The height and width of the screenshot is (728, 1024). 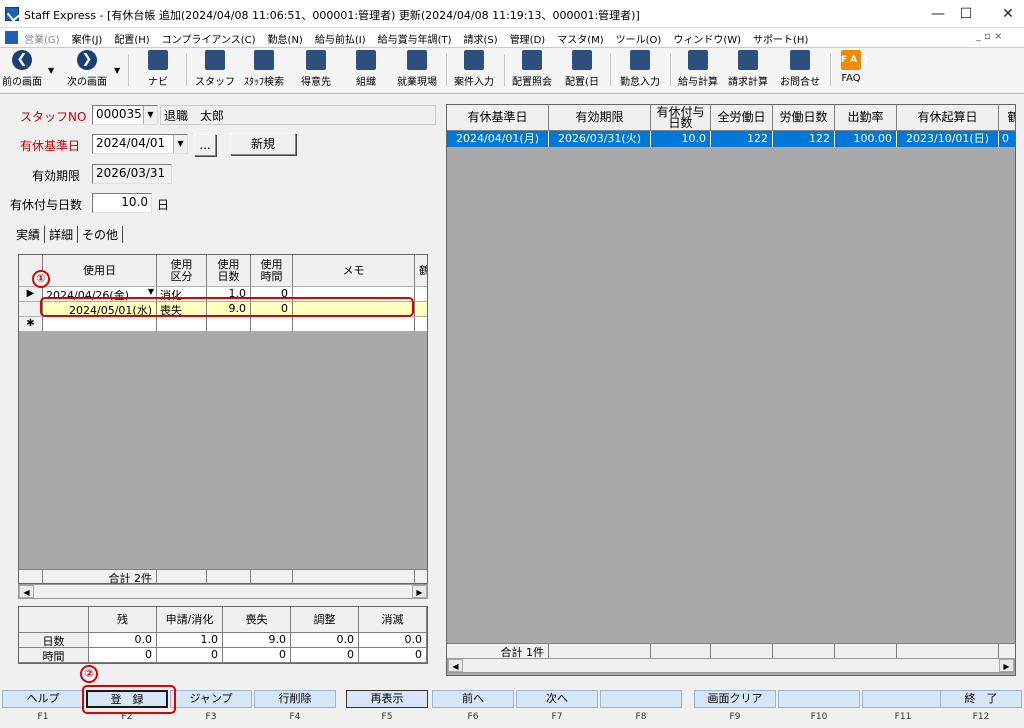 I want to click on menu-admin: 管理(D), so click(x=528, y=38).